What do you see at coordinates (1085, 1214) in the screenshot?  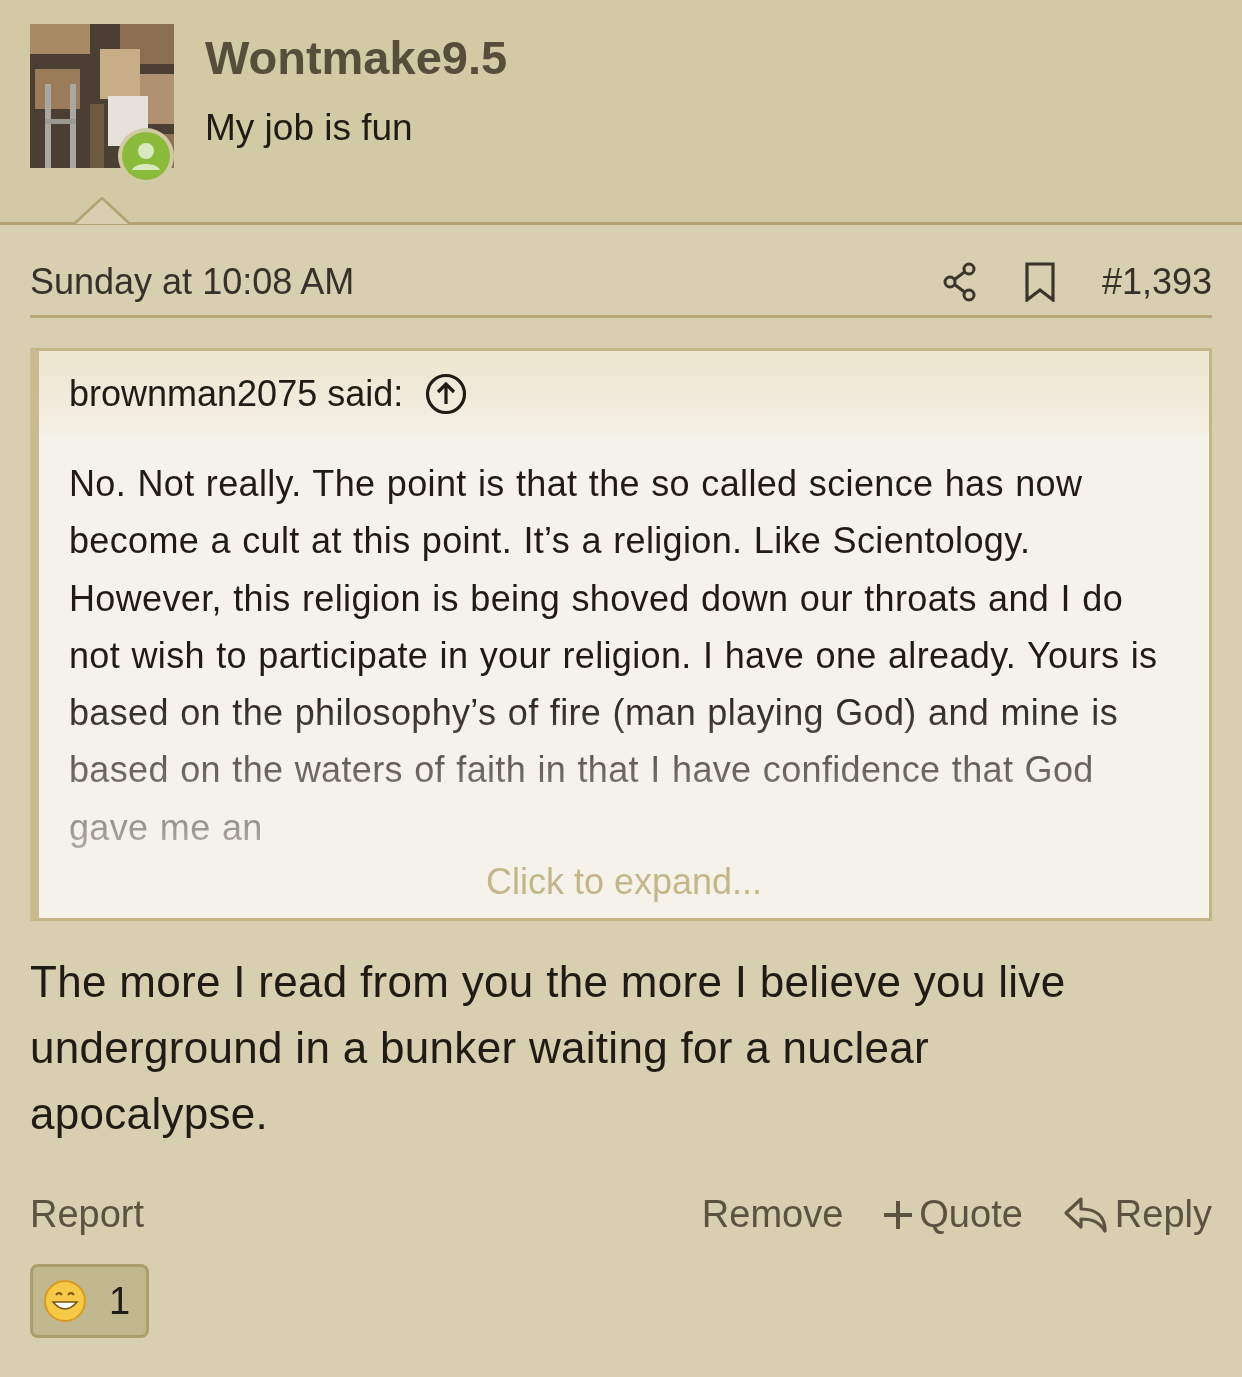 I see `reply-icon` at bounding box center [1085, 1214].